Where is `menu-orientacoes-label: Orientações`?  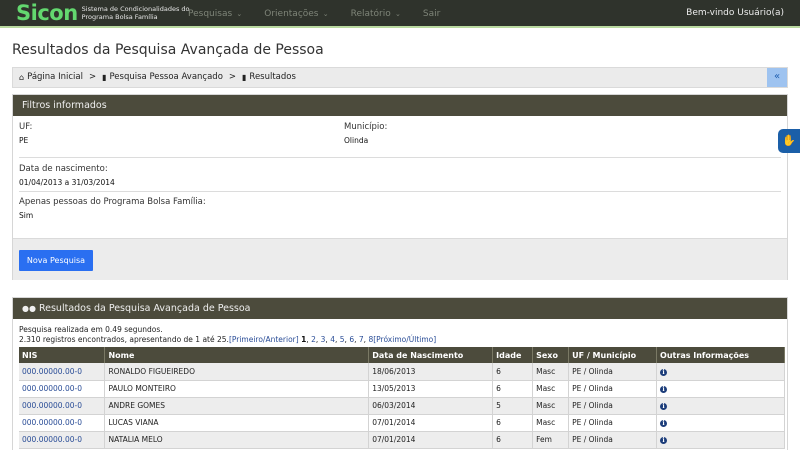
menu-orientacoes-label: Orientações is located at coordinates (291, 14).